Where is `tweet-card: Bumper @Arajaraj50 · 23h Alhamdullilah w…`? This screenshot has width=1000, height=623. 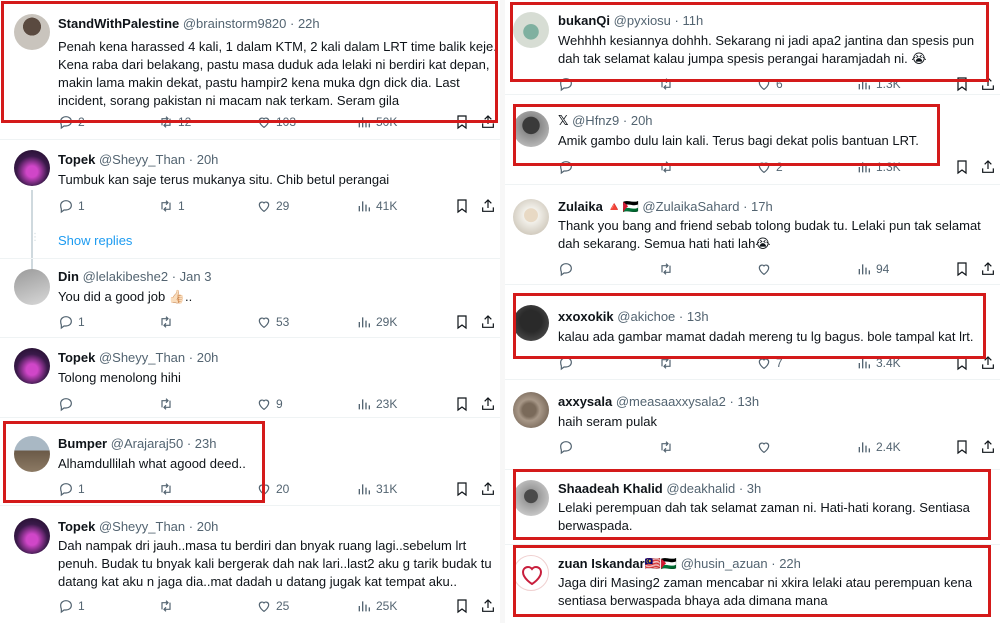
tweet-card: Bumper @Arajaraj50 · 23h Alhamdullilah w… is located at coordinates (250, 462).